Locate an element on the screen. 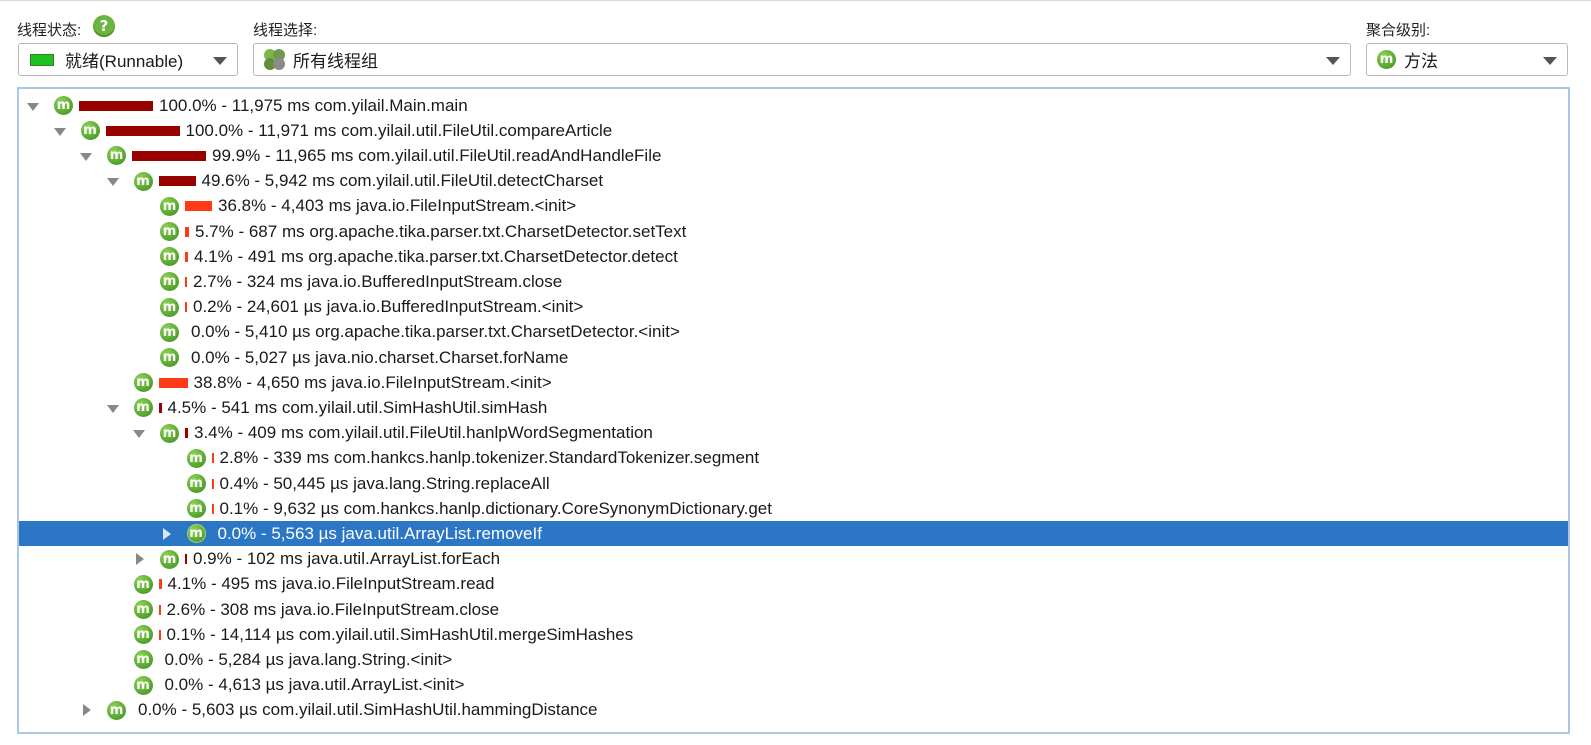 This screenshot has width=1591, height=745. help-icon: ? is located at coordinates (104, 26).